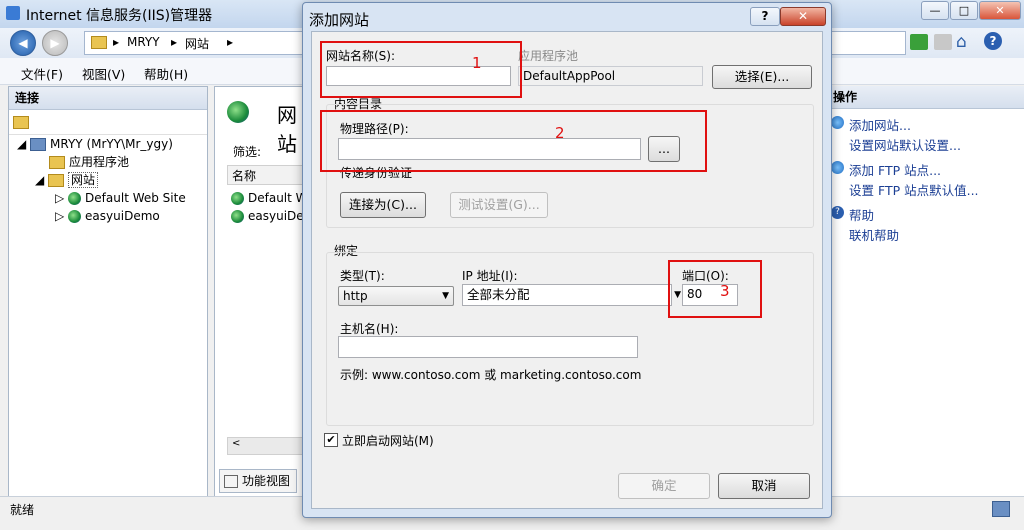 This screenshot has width=1024, height=530. What do you see at coordinates (1001, 509) in the screenshot?
I see `network-status-icon` at bounding box center [1001, 509].